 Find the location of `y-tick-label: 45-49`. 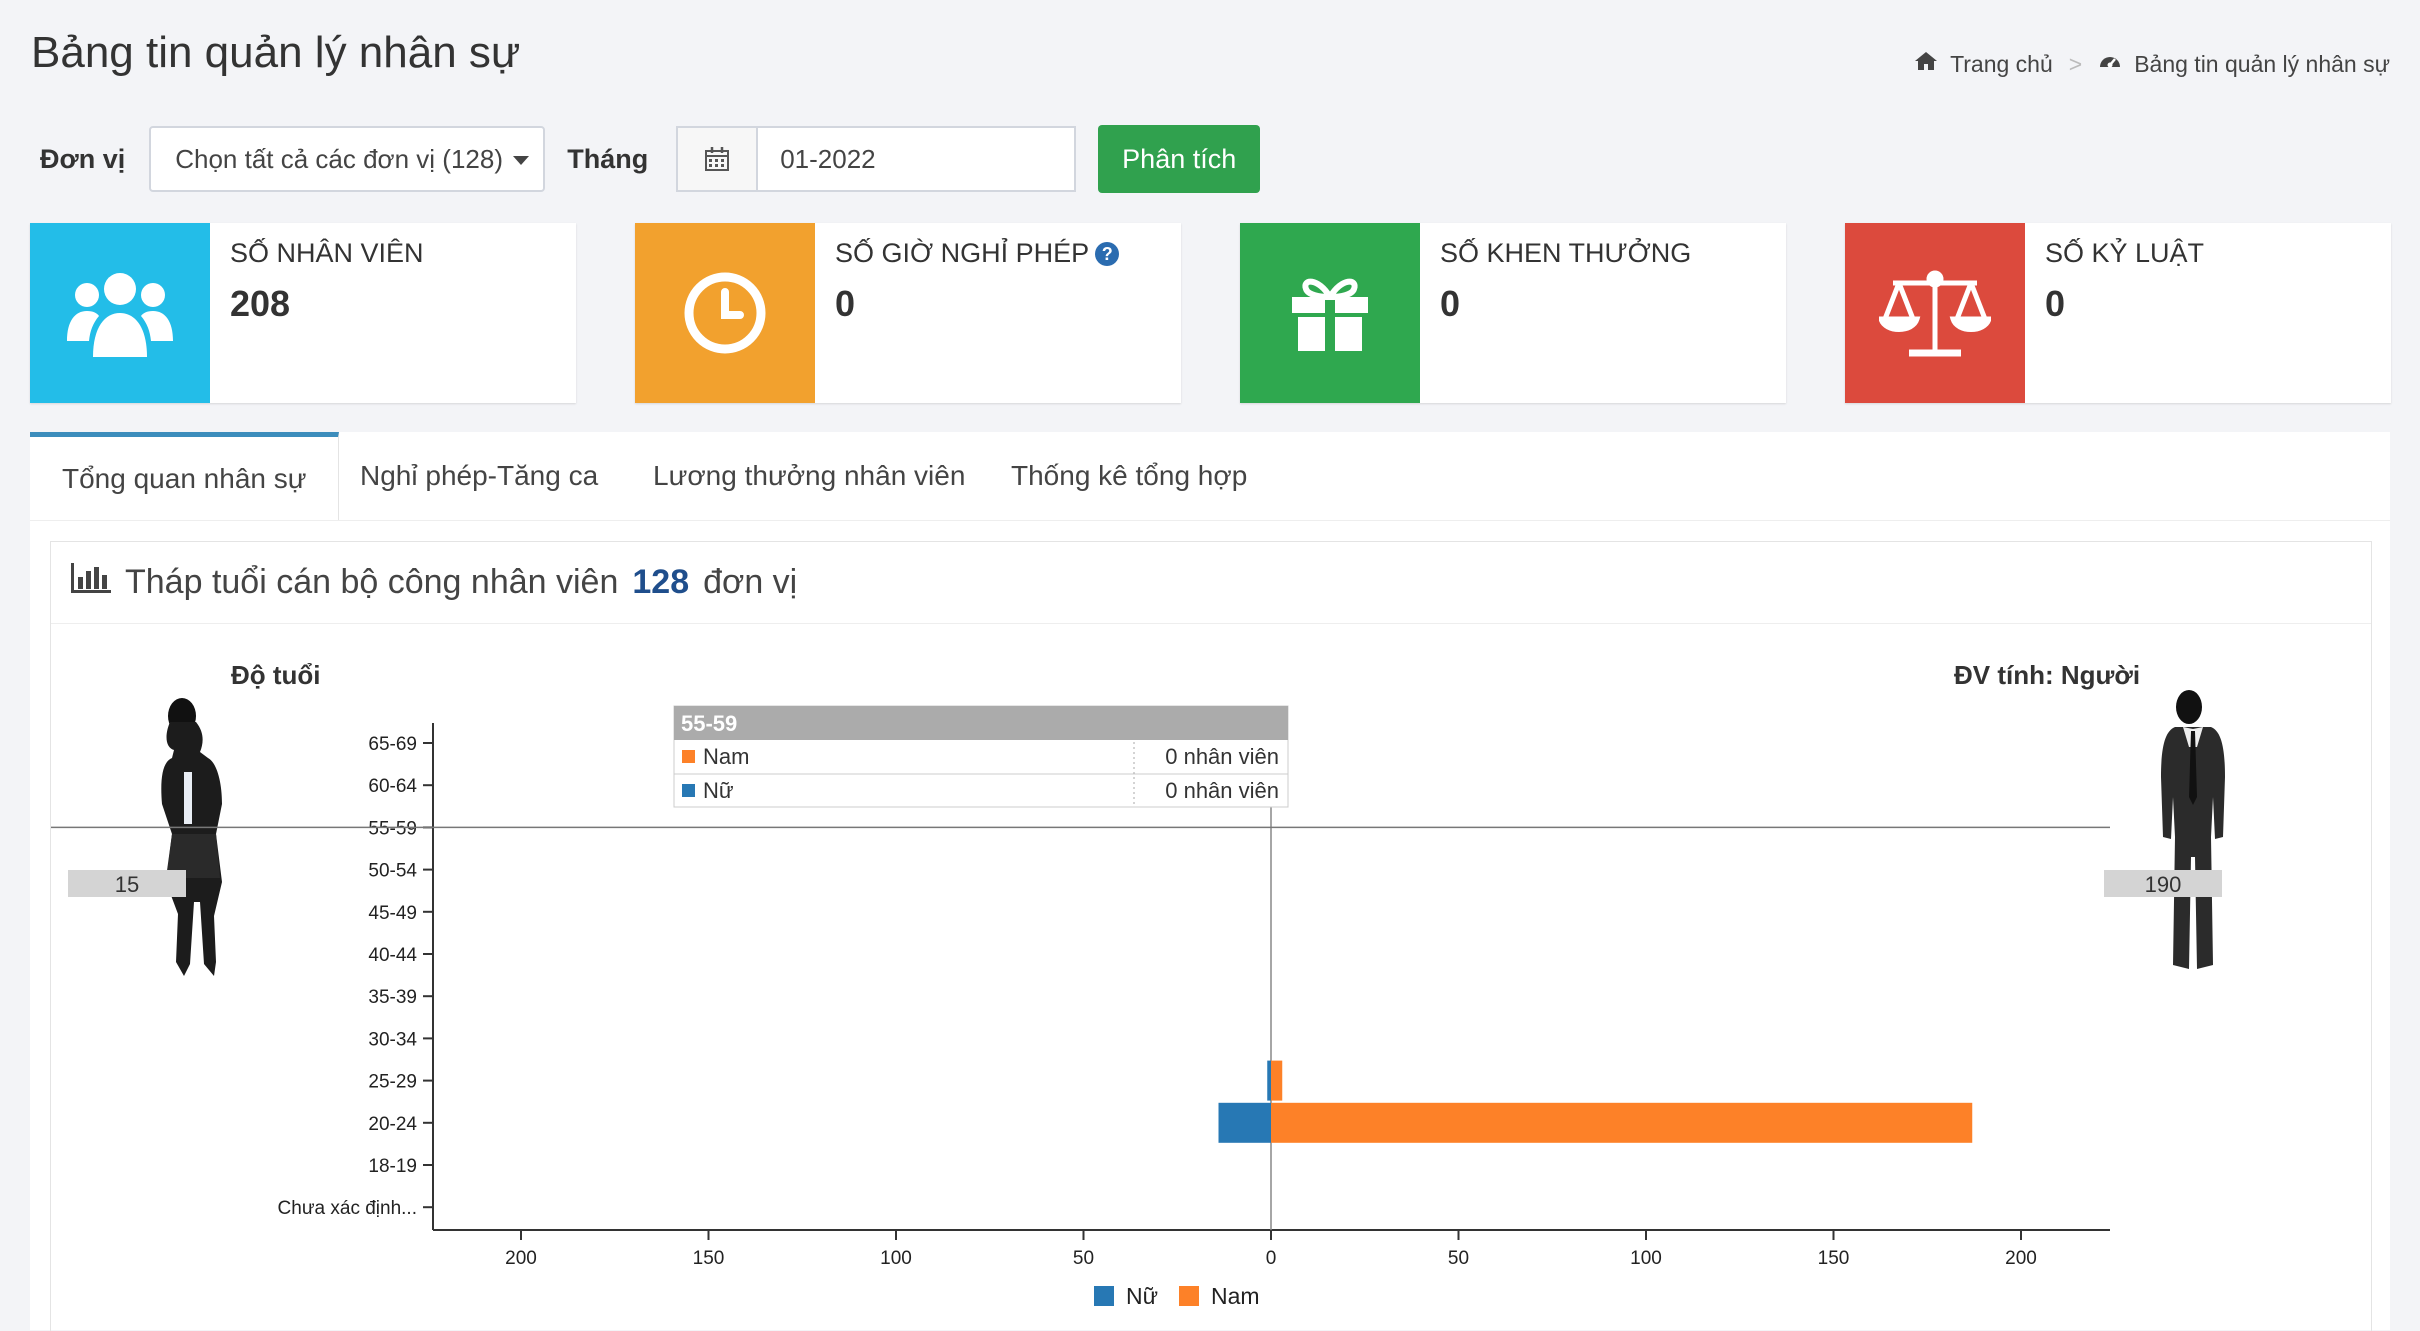

y-tick-label: 45-49 is located at coordinates (392, 913).